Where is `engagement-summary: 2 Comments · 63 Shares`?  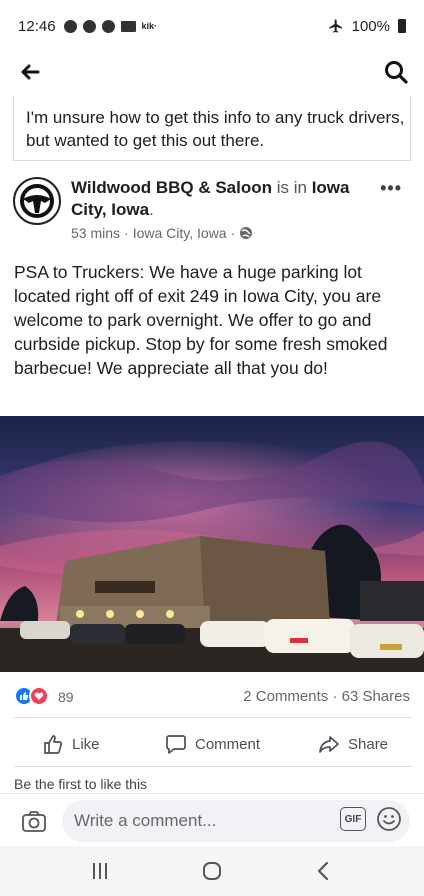
engagement-summary: 2 Comments · 63 Shares is located at coordinates (326, 696).